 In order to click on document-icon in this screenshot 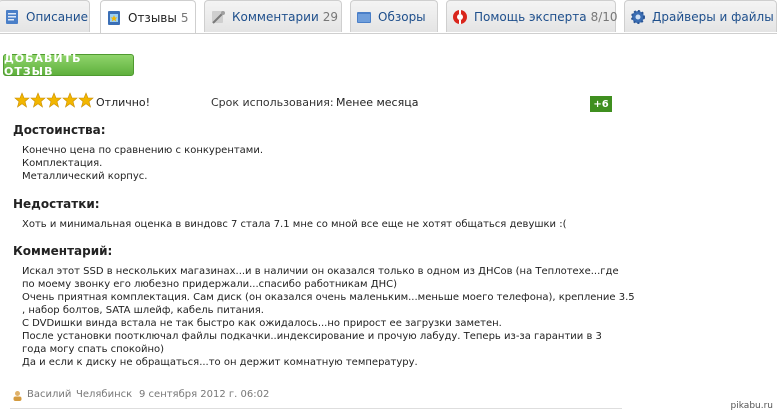, I will do `click(12, 16)`.